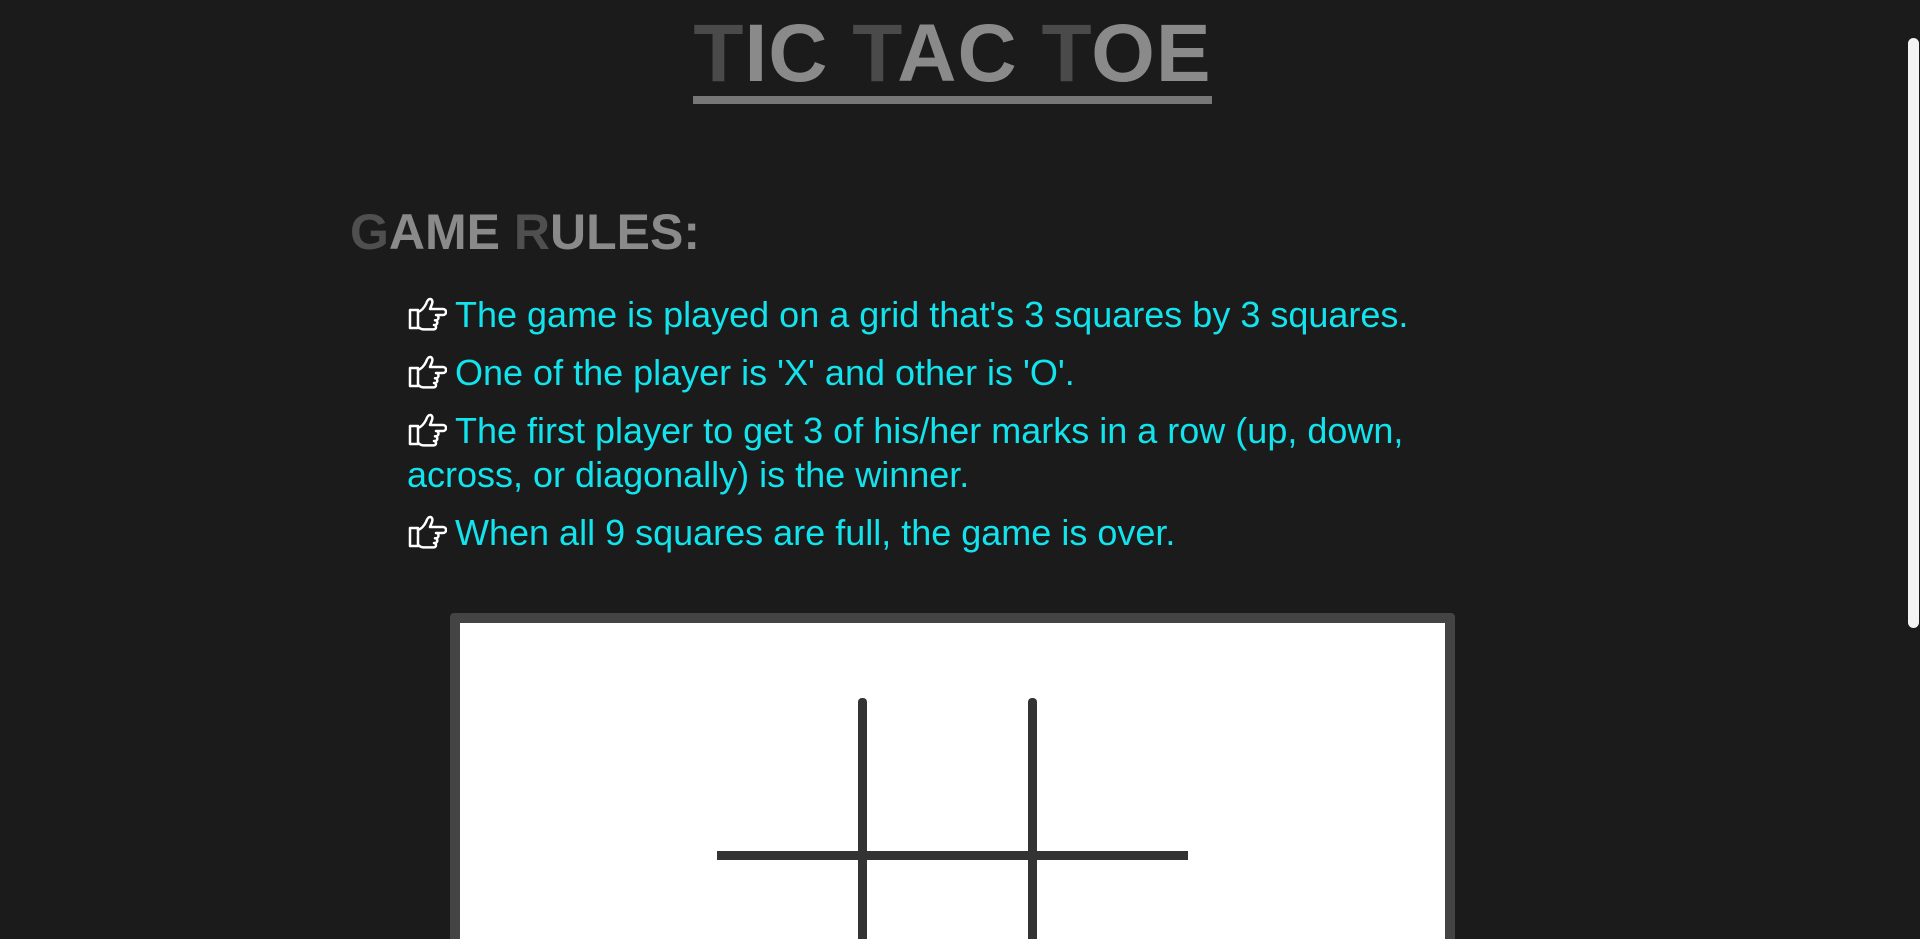  I want to click on rules-heading-initial: G, so click(369, 232).